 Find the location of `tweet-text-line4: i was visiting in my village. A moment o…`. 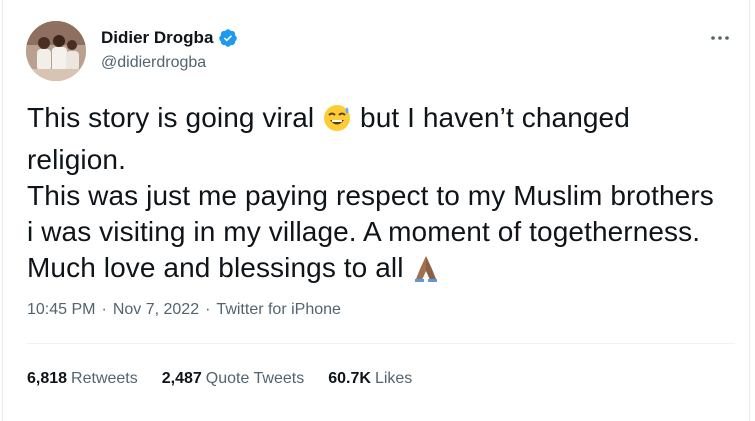

tweet-text-line4: i was visiting in my village. A moment o… is located at coordinates (364, 231).